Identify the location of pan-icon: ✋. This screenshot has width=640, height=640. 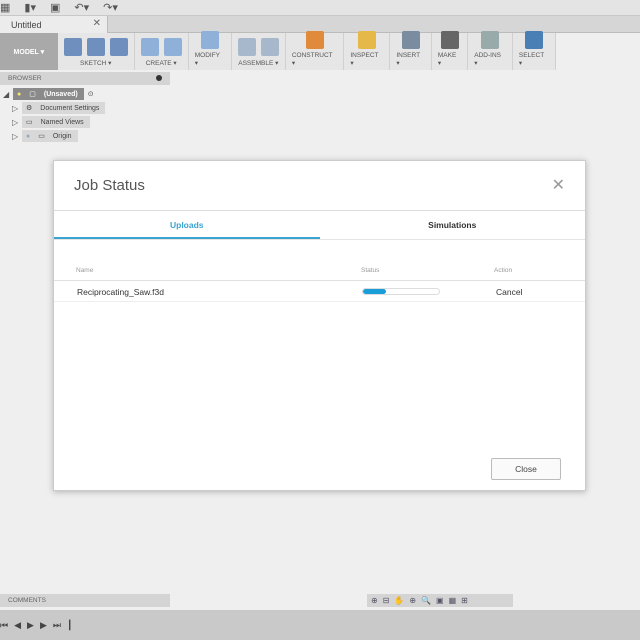
(399, 600).